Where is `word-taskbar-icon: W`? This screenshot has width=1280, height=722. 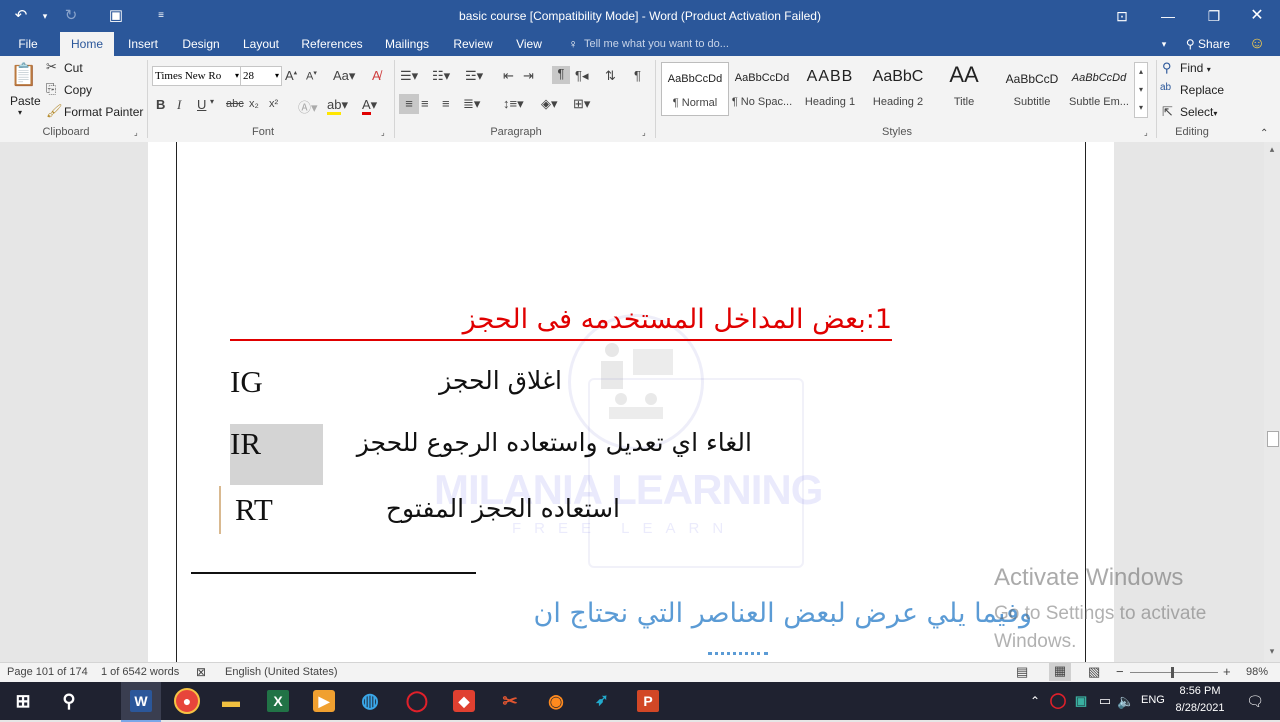 word-taskbar-icon: W is located at coordinates (141, 702).